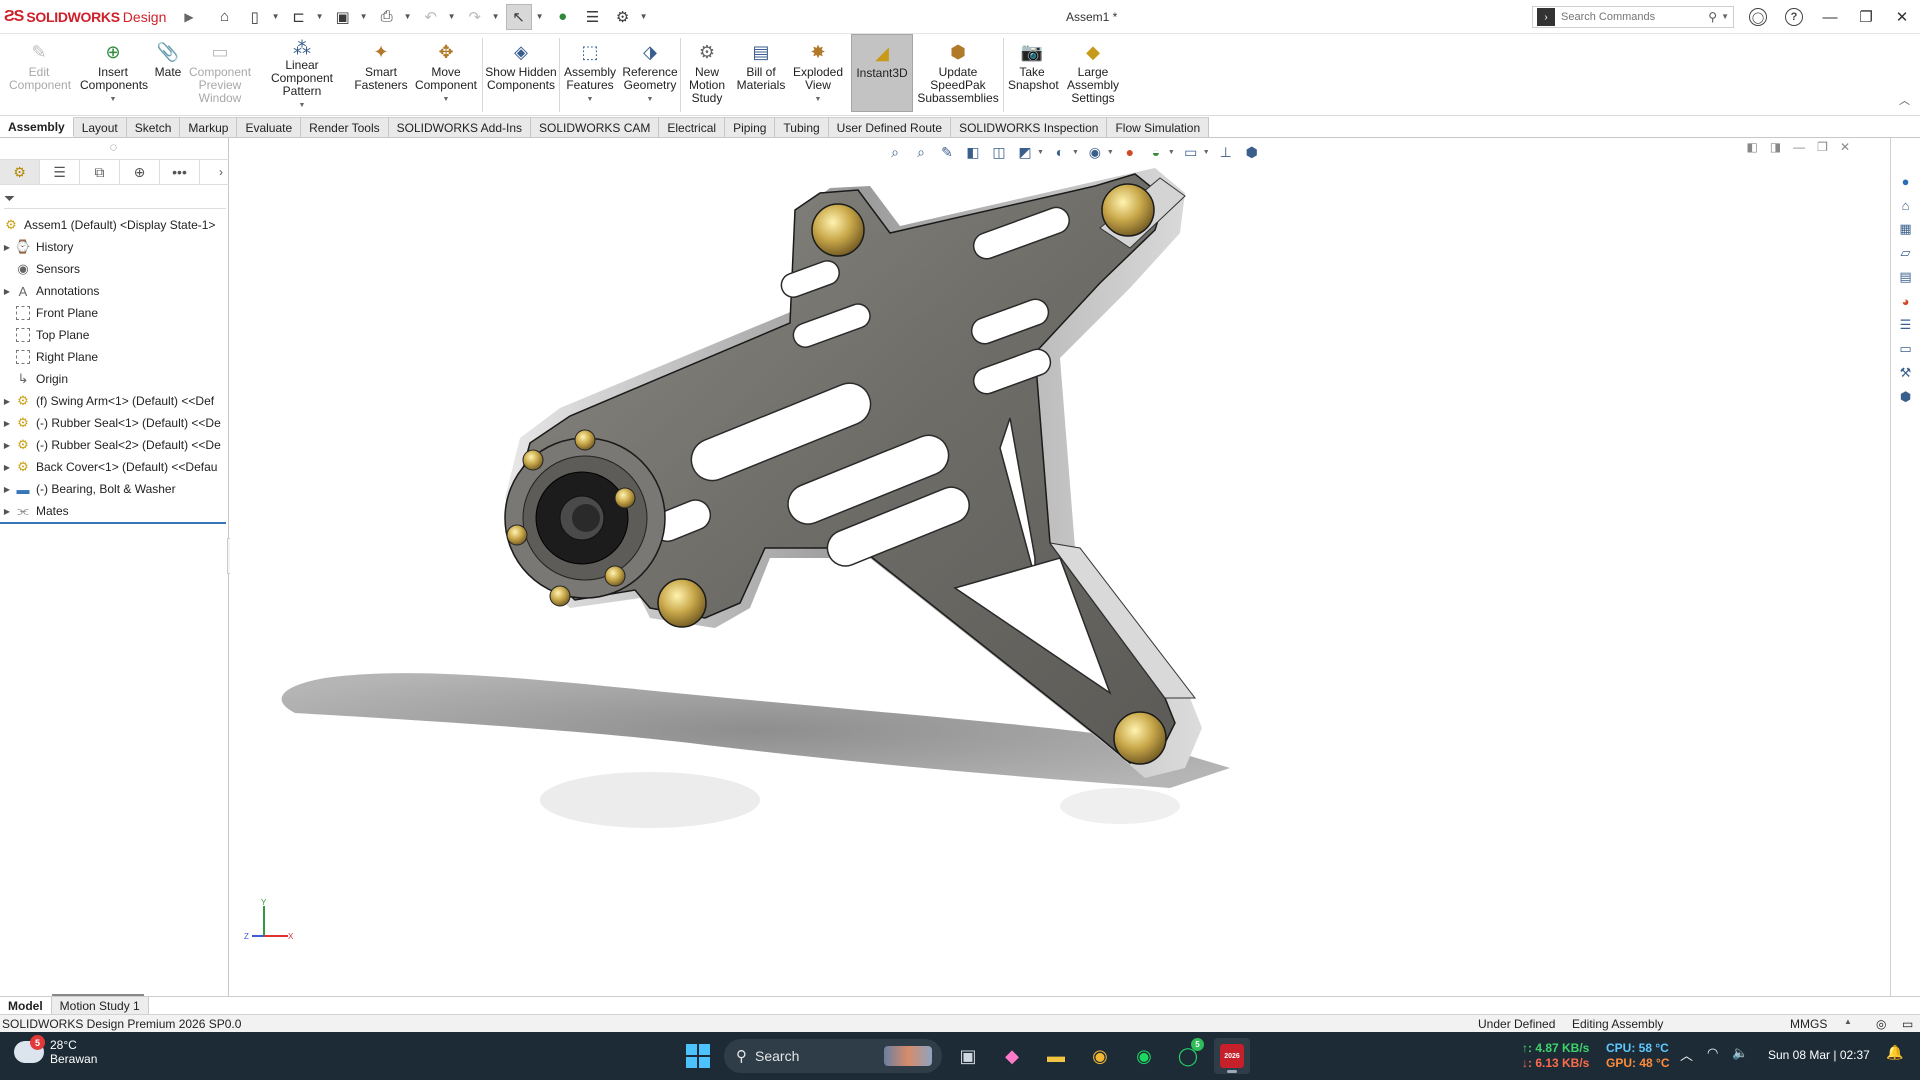  Describe the element at coordinates (1906, 301) in the screenshot. I see `appearances-icon: ◕` at that location.